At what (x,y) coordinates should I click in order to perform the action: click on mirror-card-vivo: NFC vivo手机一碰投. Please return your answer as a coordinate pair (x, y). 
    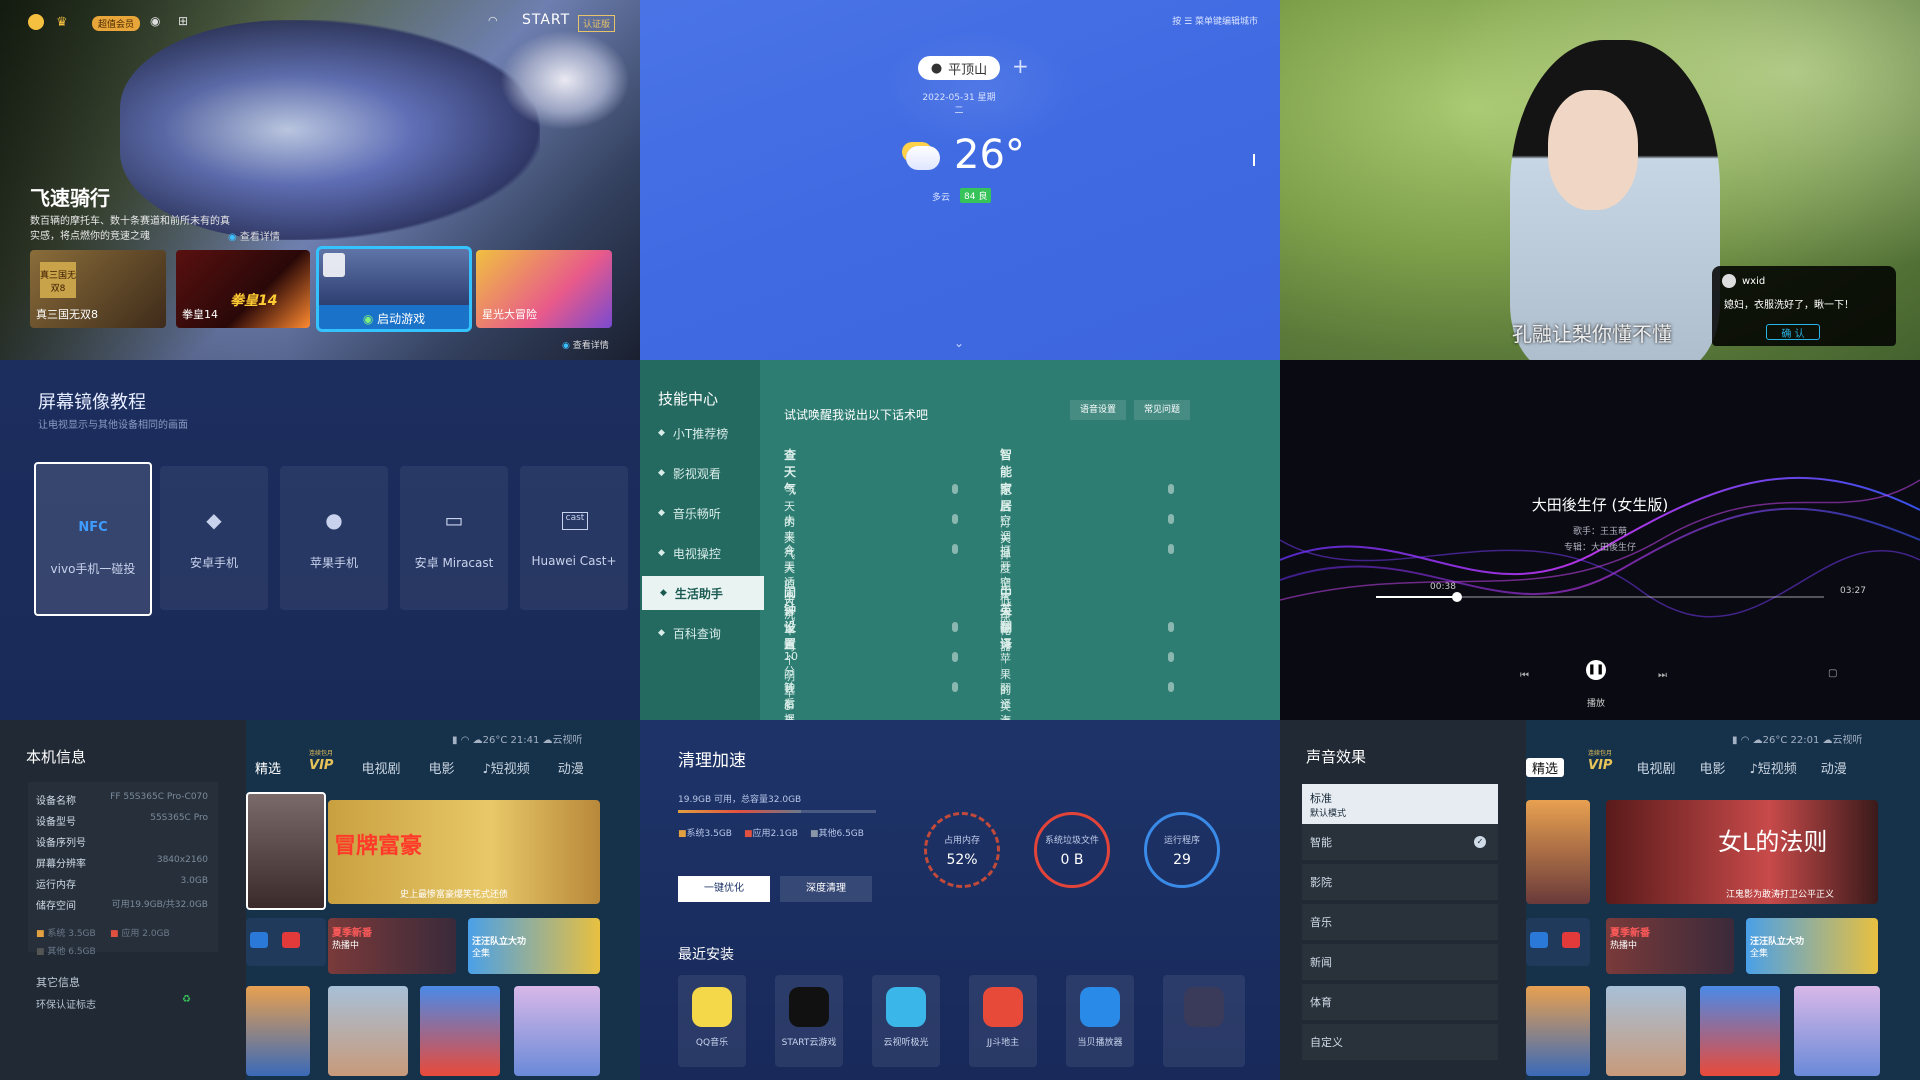
    Looking at the image, I should click on (93, 539).